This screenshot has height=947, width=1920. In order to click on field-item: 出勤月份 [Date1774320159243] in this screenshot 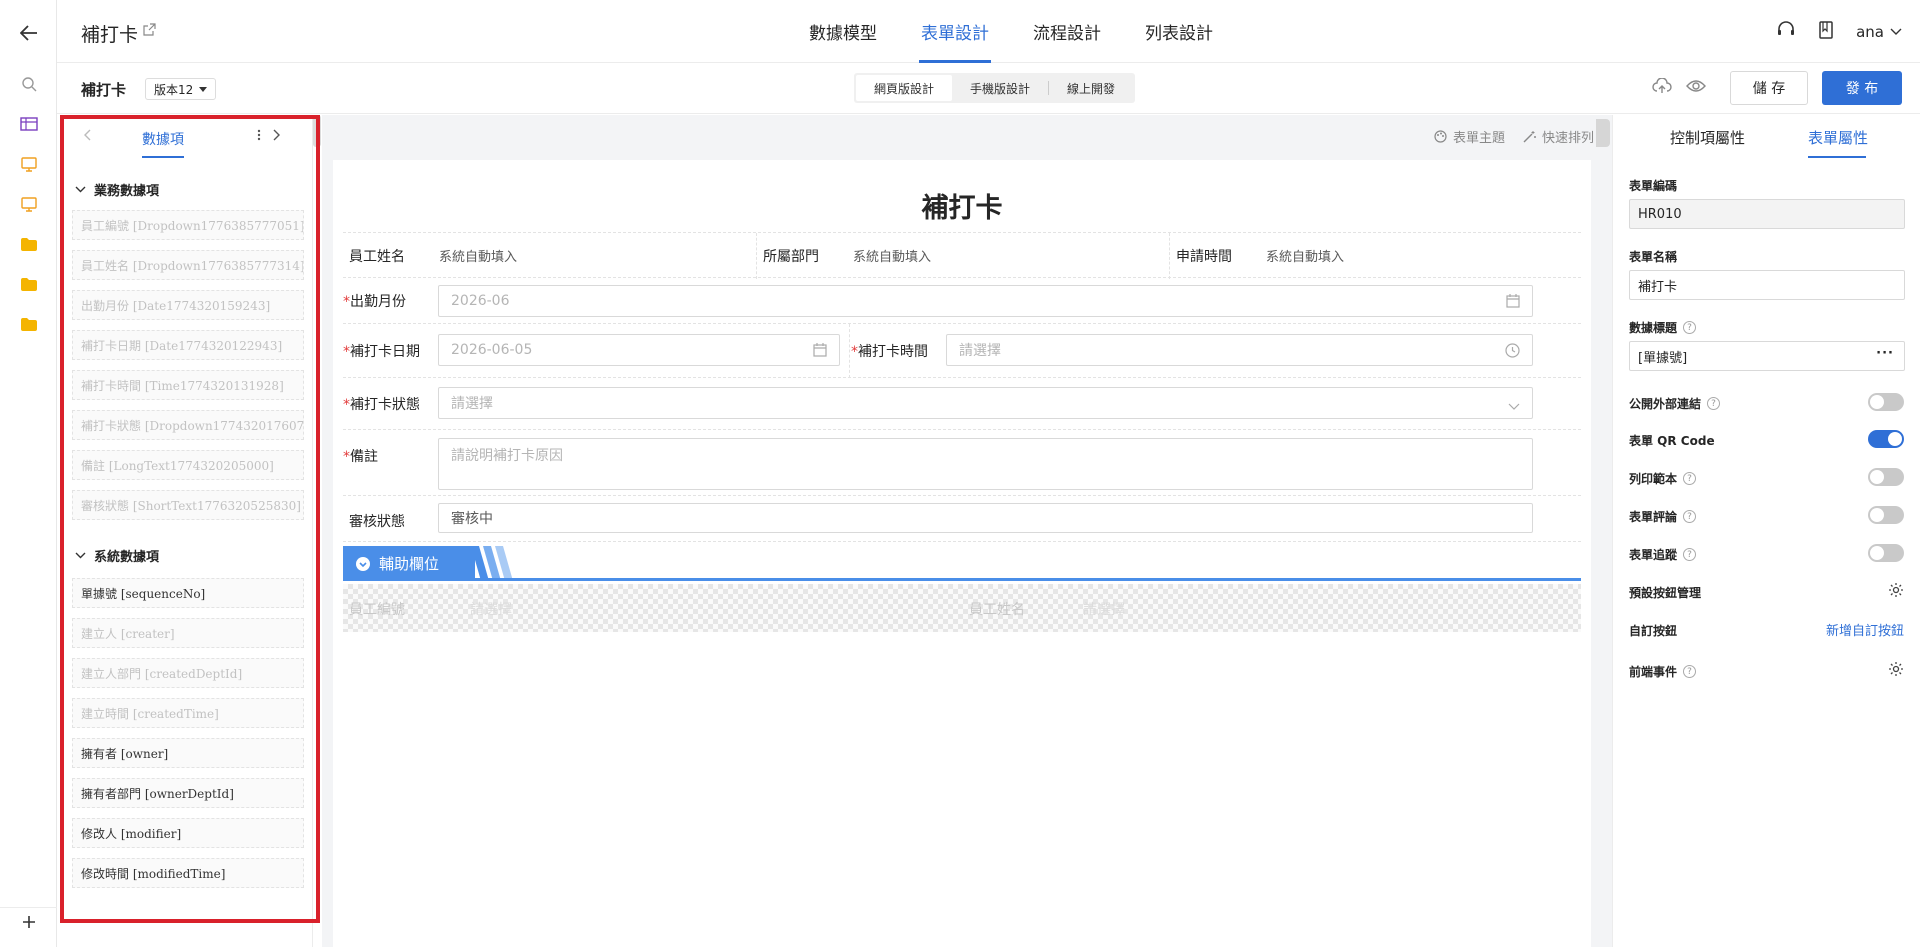, I will do `click(188, 305)`.